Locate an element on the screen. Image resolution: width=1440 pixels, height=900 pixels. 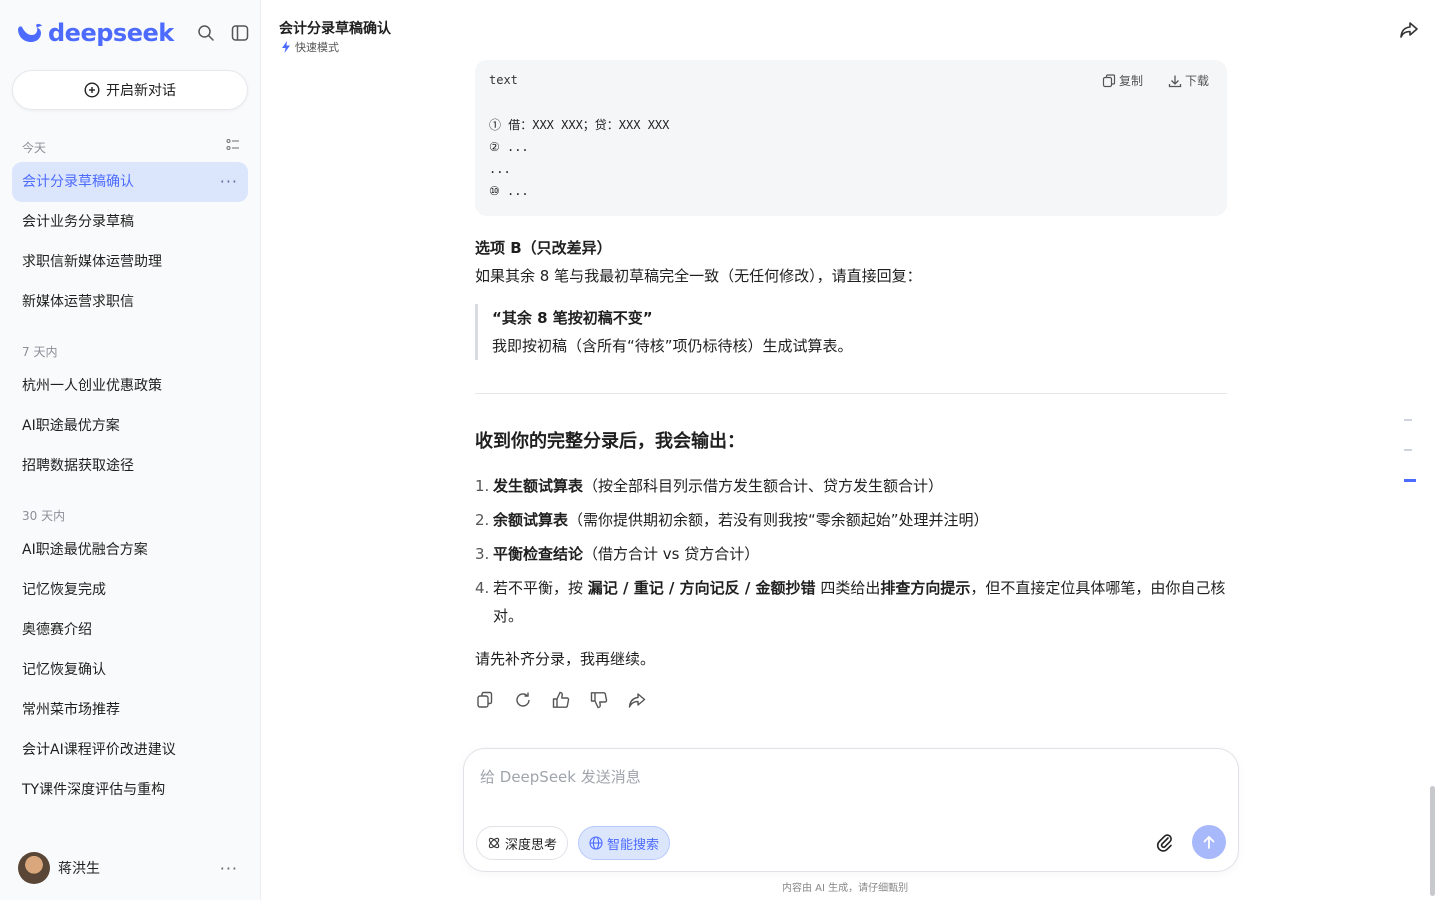
message-actions is located at coordinates (570, 700).